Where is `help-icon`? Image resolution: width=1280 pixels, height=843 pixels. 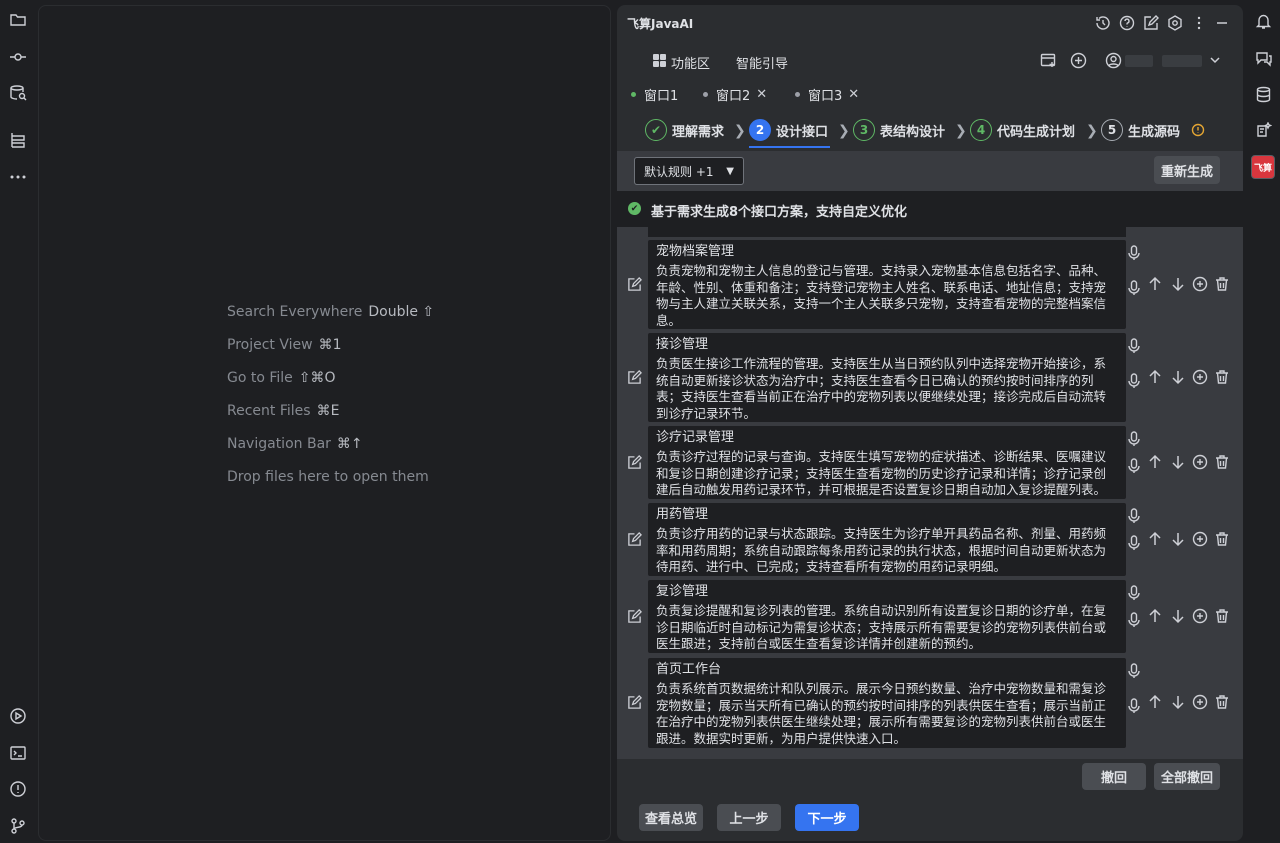
help-icon is located at coordinates (1127, 23).